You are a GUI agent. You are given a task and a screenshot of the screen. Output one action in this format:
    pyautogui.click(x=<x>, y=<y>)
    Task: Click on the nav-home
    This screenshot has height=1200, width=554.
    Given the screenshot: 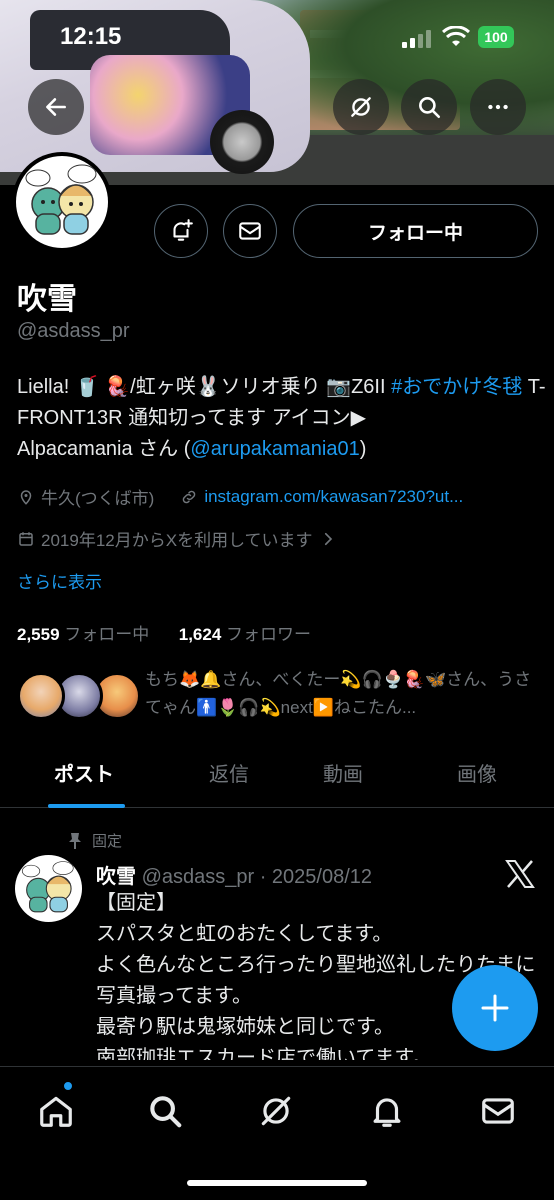 What is the action you would take?
    pyautogui.click(x=56, y=1111)
    